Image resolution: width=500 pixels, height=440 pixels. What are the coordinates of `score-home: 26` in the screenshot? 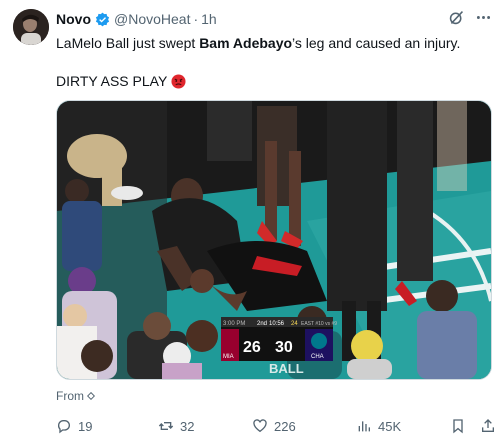 It's located at (252, 347).